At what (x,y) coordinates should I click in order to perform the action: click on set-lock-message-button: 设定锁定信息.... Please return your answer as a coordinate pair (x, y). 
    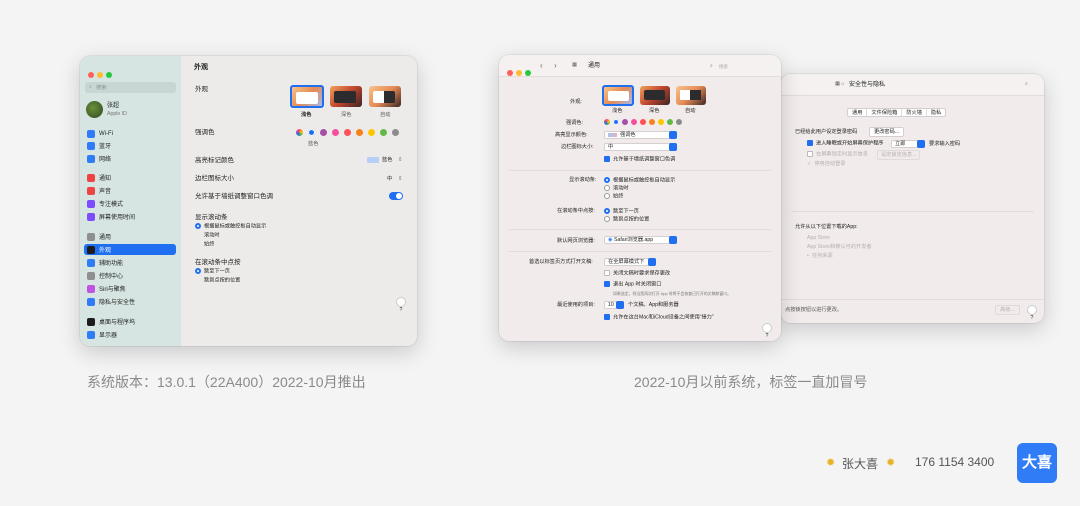
    Looking at the image, I should click on (899, 155).